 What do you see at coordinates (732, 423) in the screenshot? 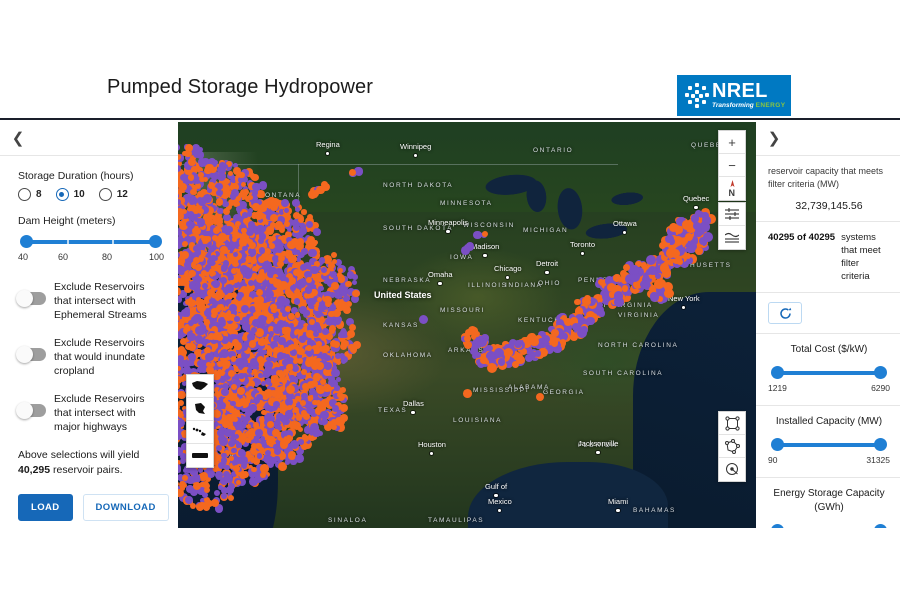
I see `rectangle-select-icon` at bounding box center [732, 423].